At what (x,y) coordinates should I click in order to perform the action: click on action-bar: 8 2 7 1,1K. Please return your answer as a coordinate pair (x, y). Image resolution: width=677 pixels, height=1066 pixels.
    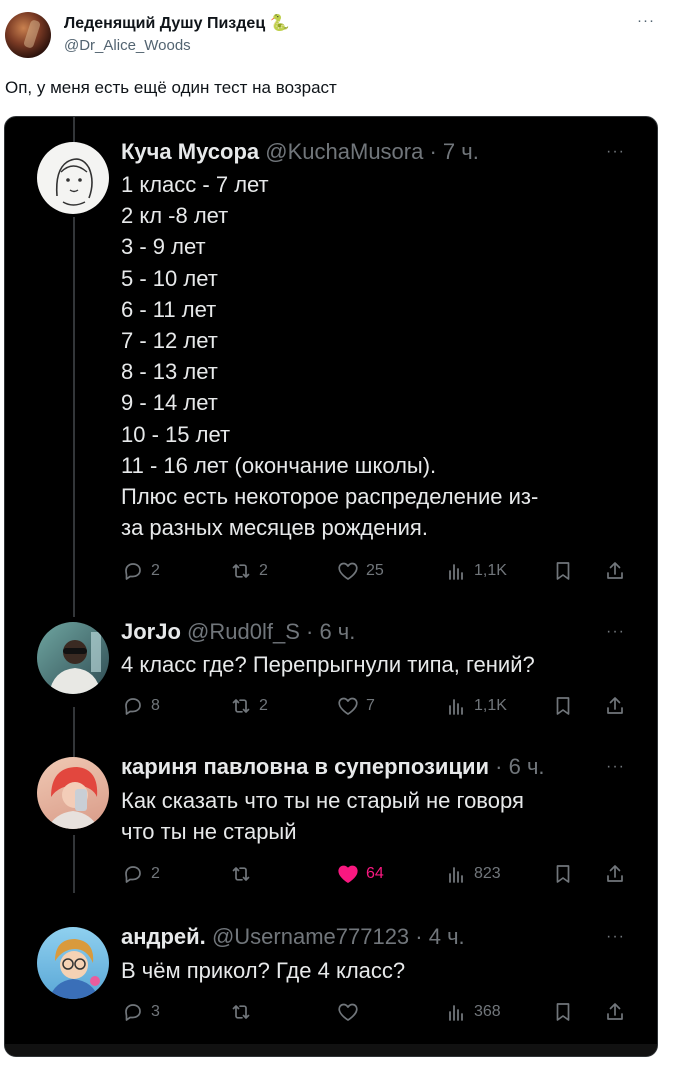
    Looking at the image, I should click on (381, 706).